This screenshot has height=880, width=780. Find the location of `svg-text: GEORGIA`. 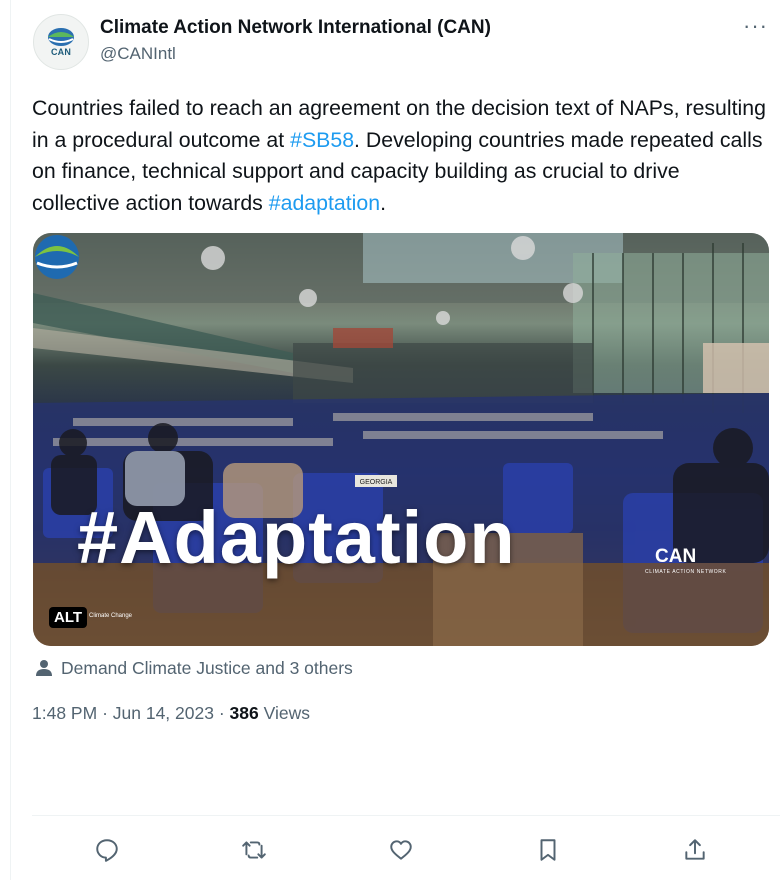

svg-text: GEORGIA is located at coordinates (376, 482).